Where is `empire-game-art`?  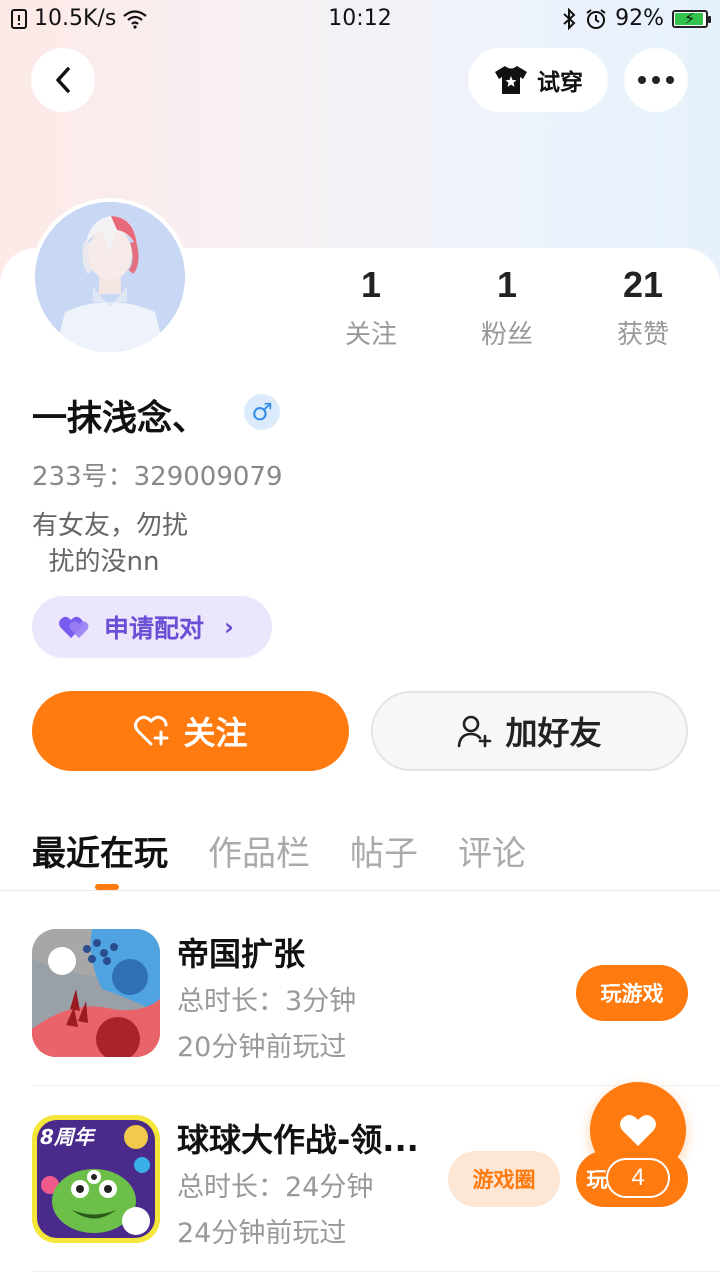 empire-game-art is located at coordinates (96, 993).